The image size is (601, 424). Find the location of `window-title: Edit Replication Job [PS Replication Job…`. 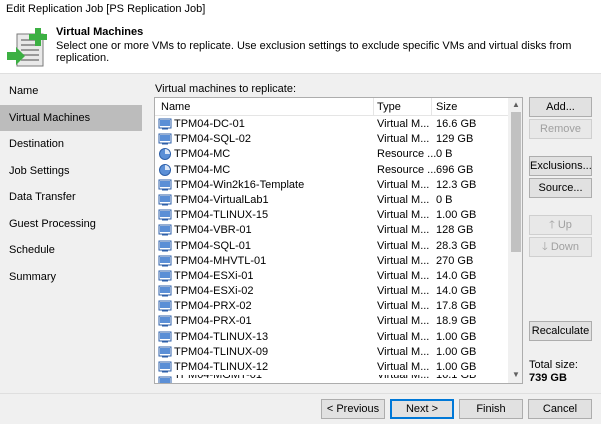

window-title: Edit Replication Job [PS Replication Job… is located at coordinates (106, 9).